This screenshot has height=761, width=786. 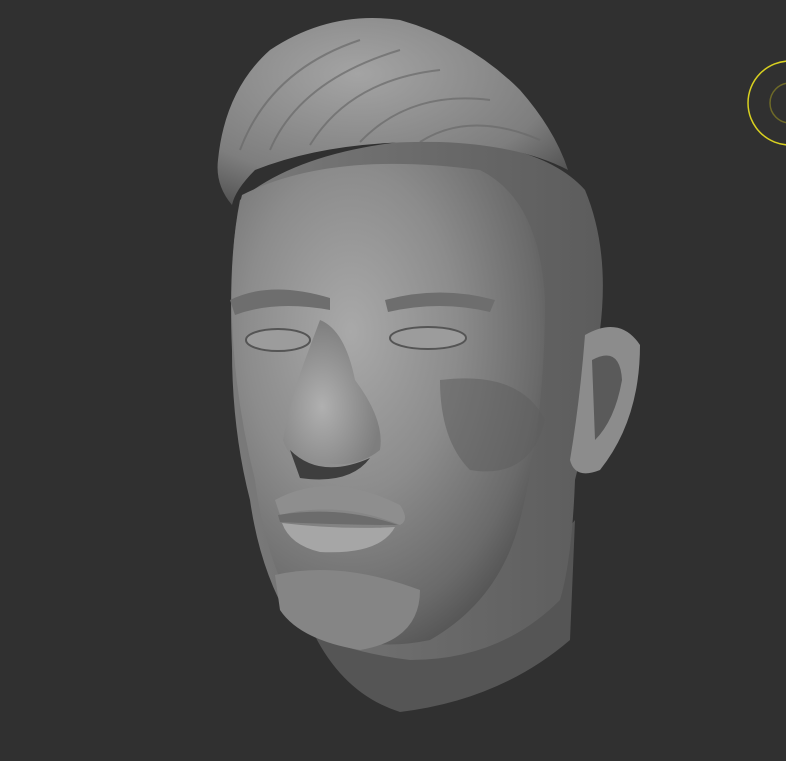 I want to click on eye-right, so click(x=278, y=340).